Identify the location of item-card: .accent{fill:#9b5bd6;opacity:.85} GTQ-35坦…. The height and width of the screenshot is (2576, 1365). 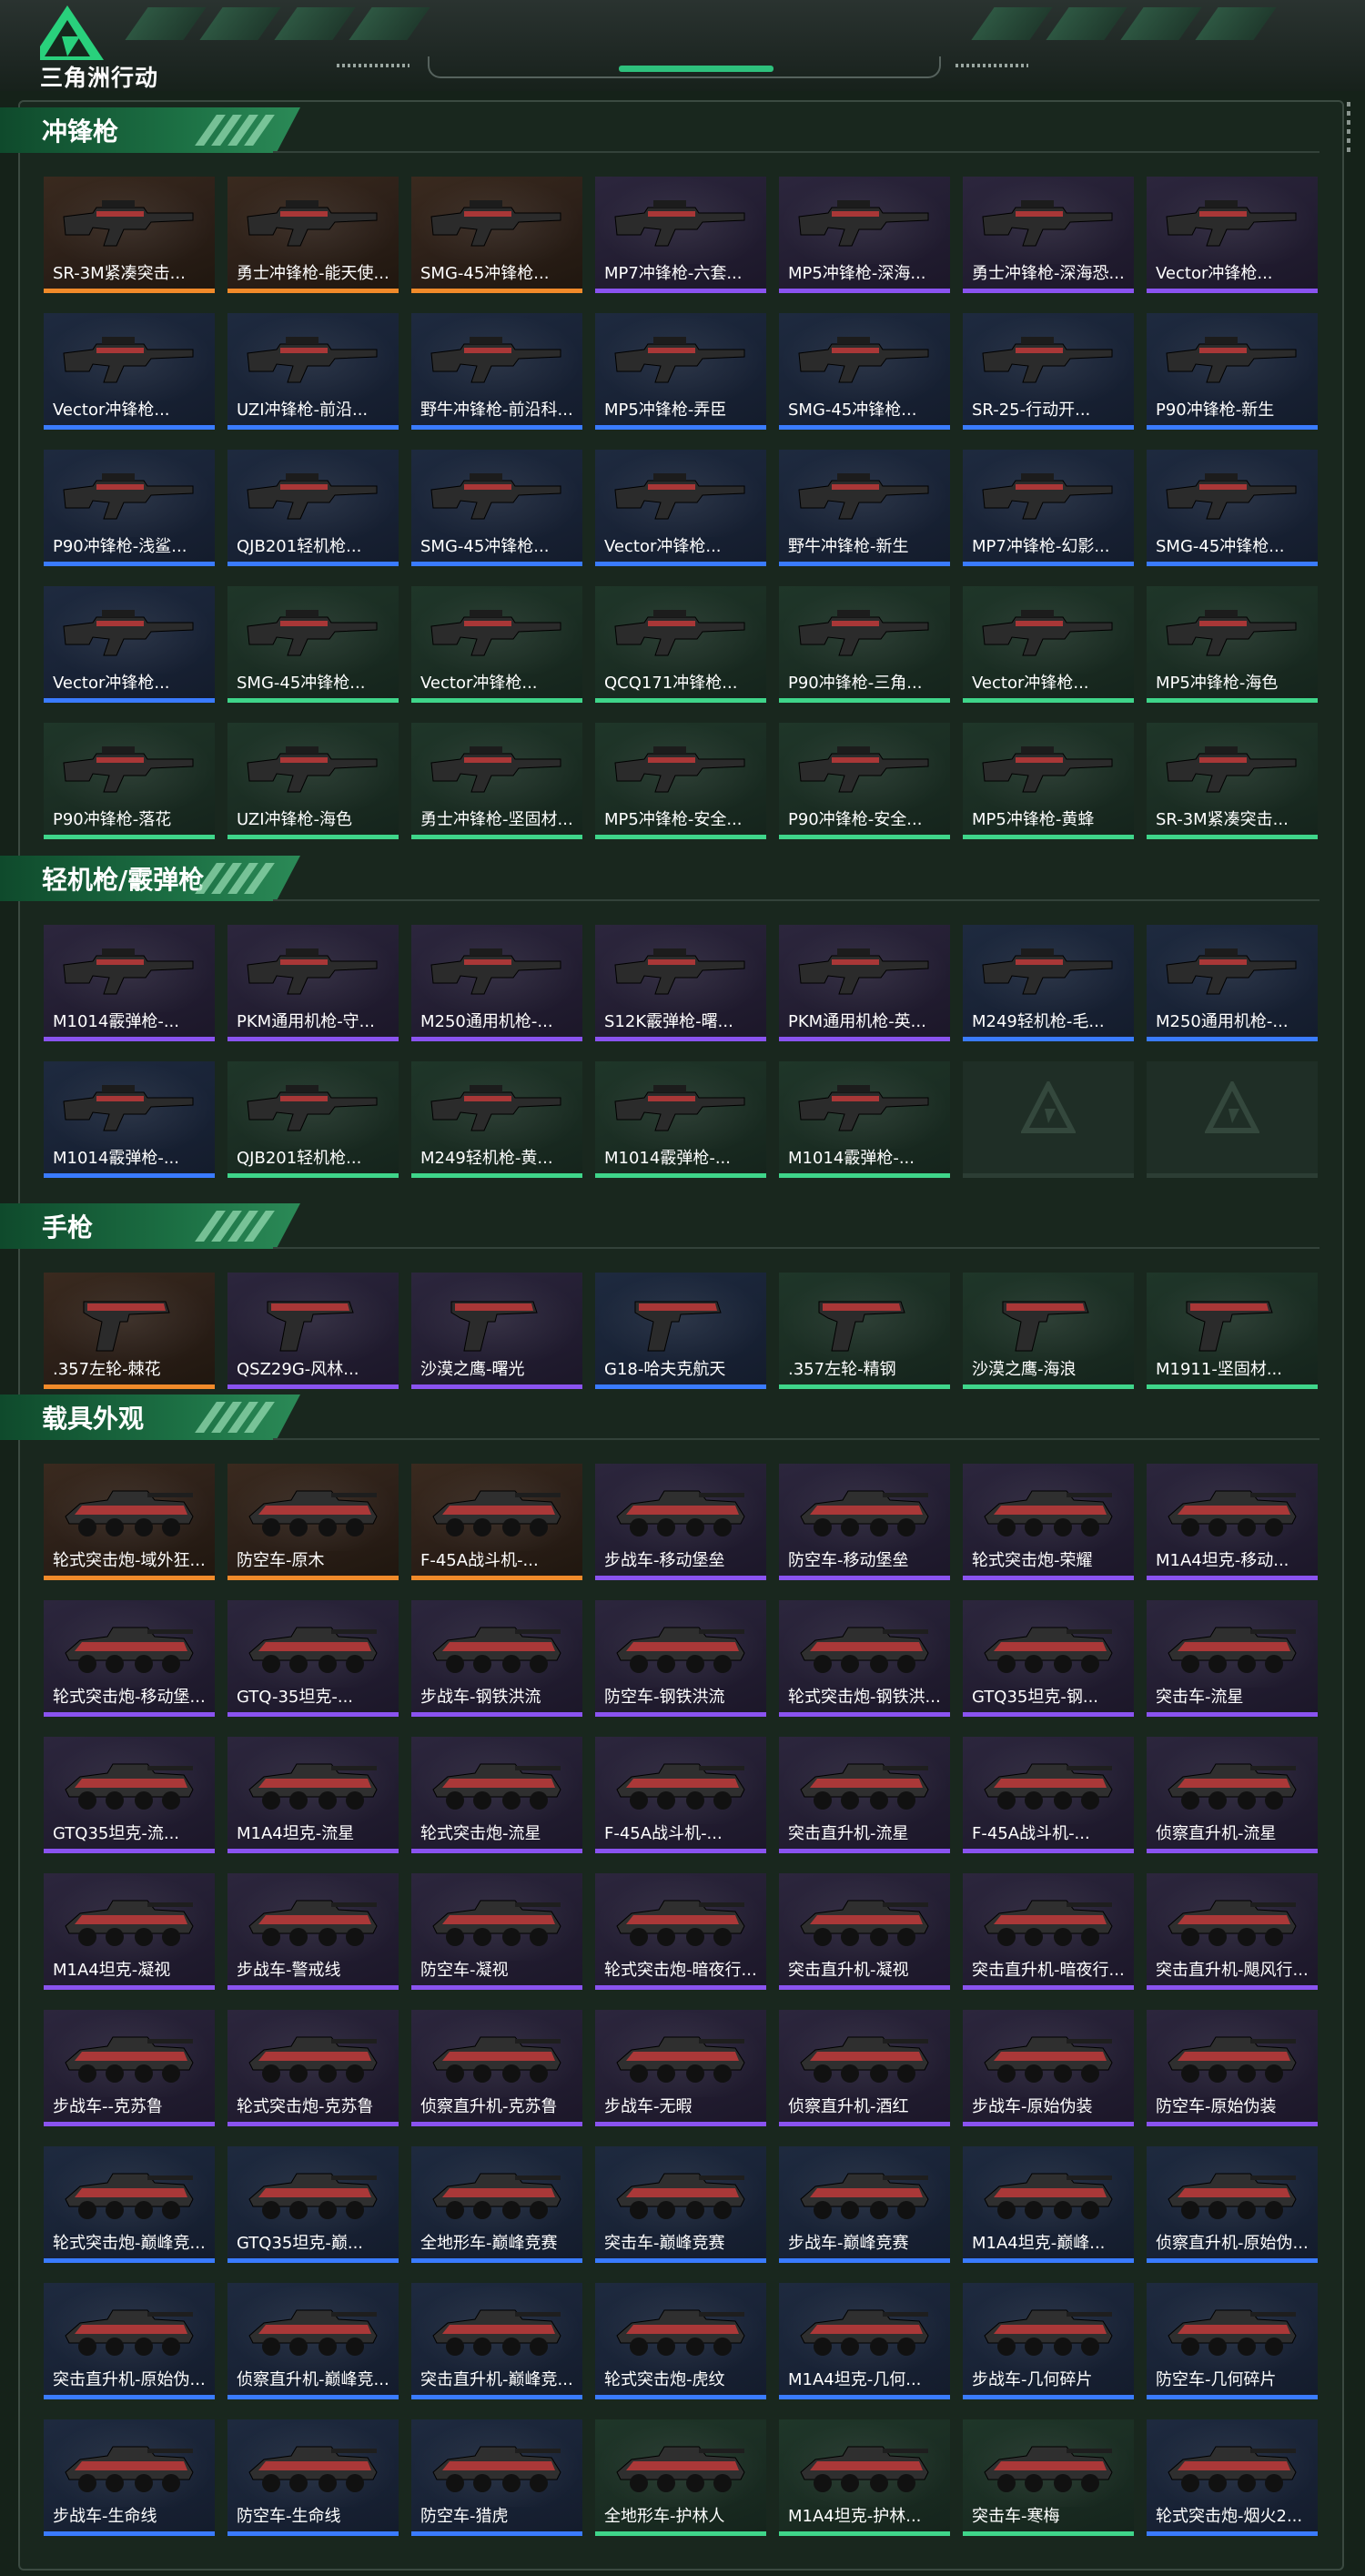
(314, 1658).